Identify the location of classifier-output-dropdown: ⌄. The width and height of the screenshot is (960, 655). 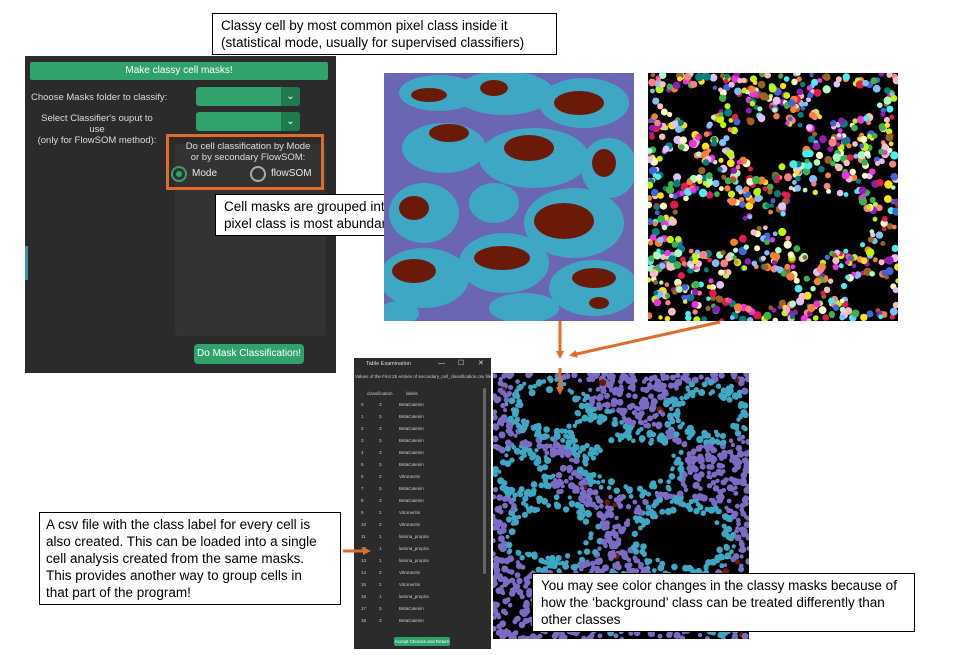
(248, 121).